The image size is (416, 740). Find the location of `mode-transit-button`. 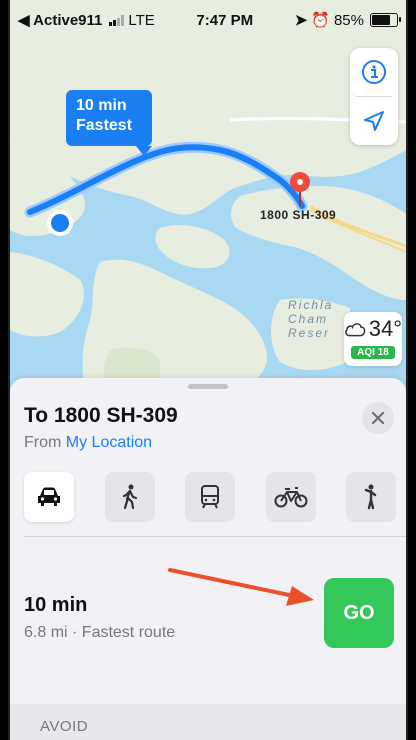

mode-transit-button is located at coordinates (210, 497).